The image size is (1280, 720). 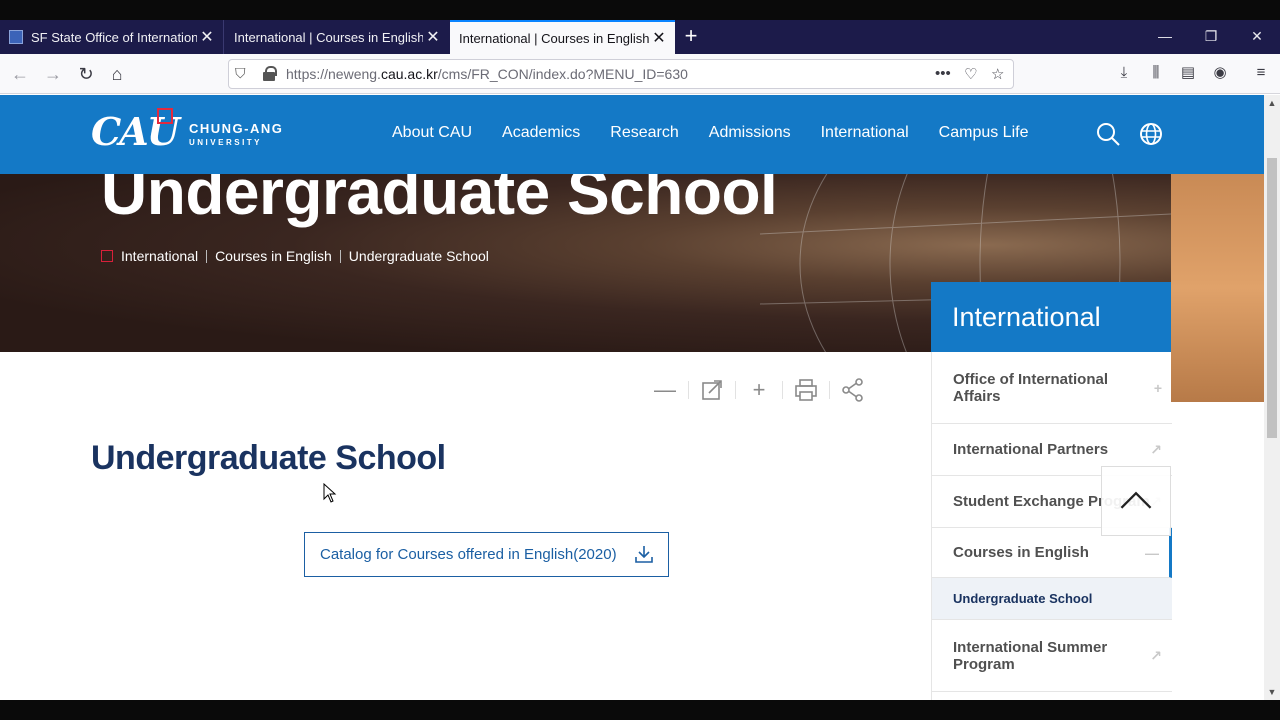 I want to click on page-scrollbar: ▲ ▼, so click(x=1272, y=397).